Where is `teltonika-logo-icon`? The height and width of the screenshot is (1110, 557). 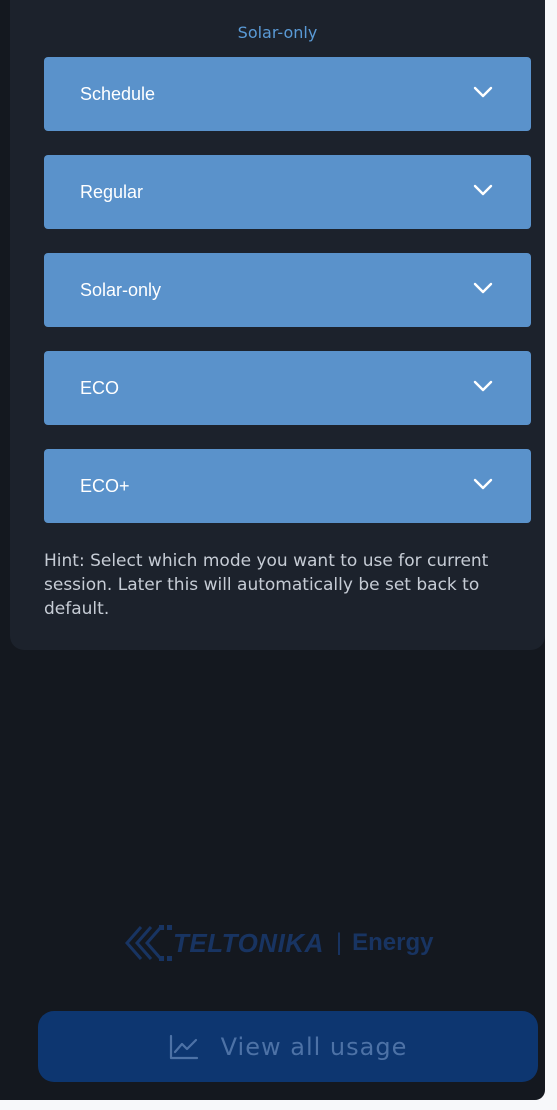
teltonika-logo-icon is located at coordinates (148, 943).